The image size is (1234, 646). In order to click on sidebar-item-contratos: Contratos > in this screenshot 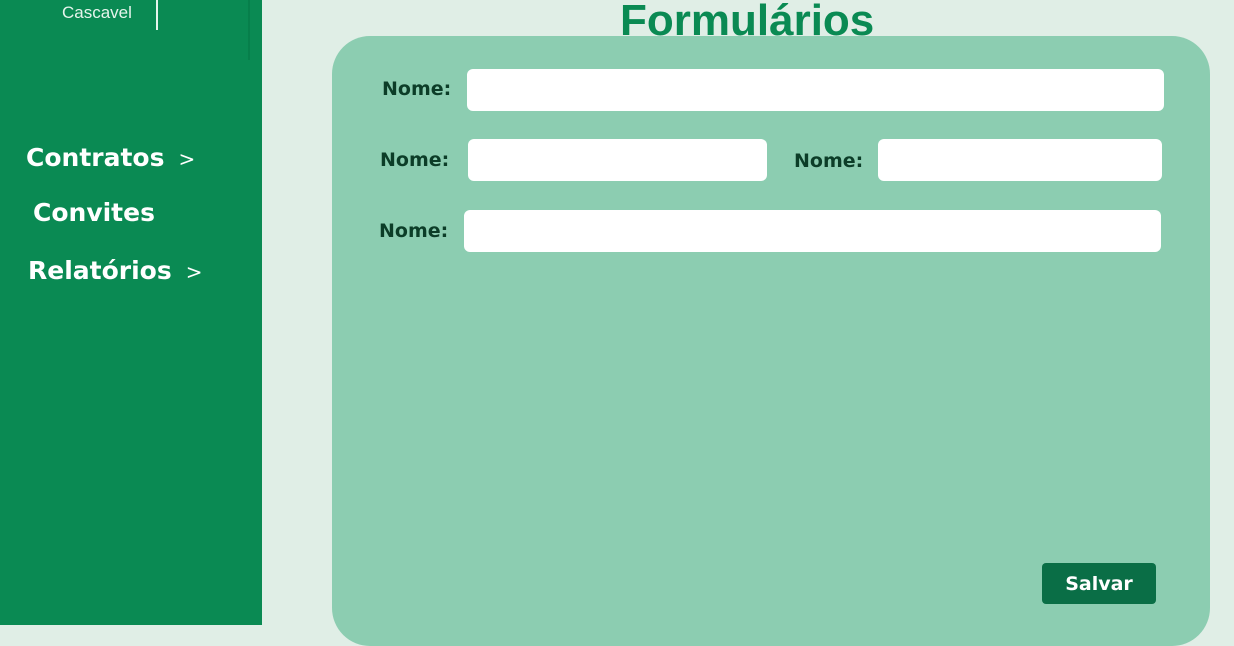, I will do `click(110, 158)`.